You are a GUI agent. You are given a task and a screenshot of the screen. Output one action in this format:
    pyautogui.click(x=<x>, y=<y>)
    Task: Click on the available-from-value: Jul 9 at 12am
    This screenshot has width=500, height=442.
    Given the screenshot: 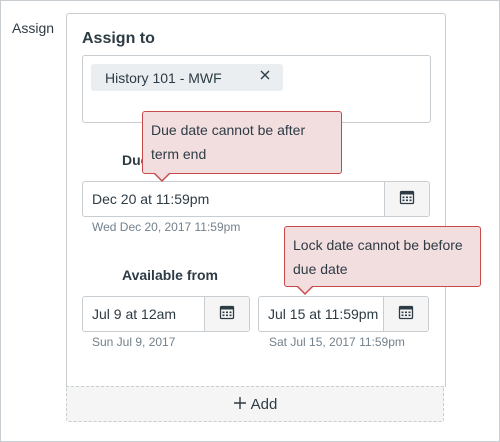 What is the action you would take?
    pyautogui.click(x=143, y=314)
    